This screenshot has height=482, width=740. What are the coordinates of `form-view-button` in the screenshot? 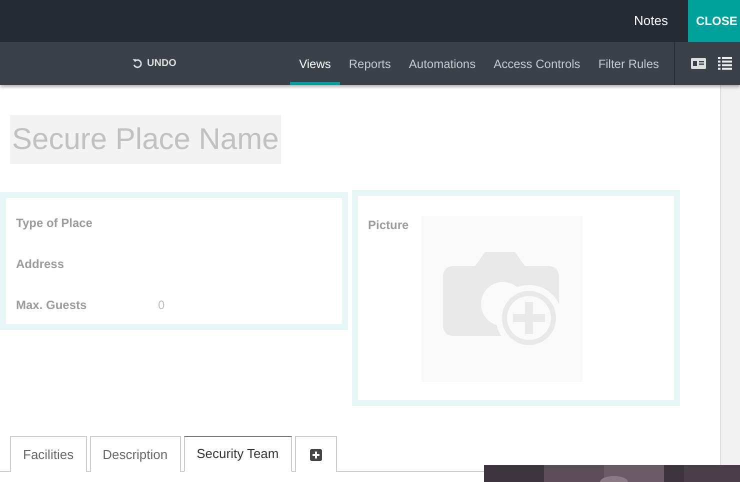 It's located at (698, 63).